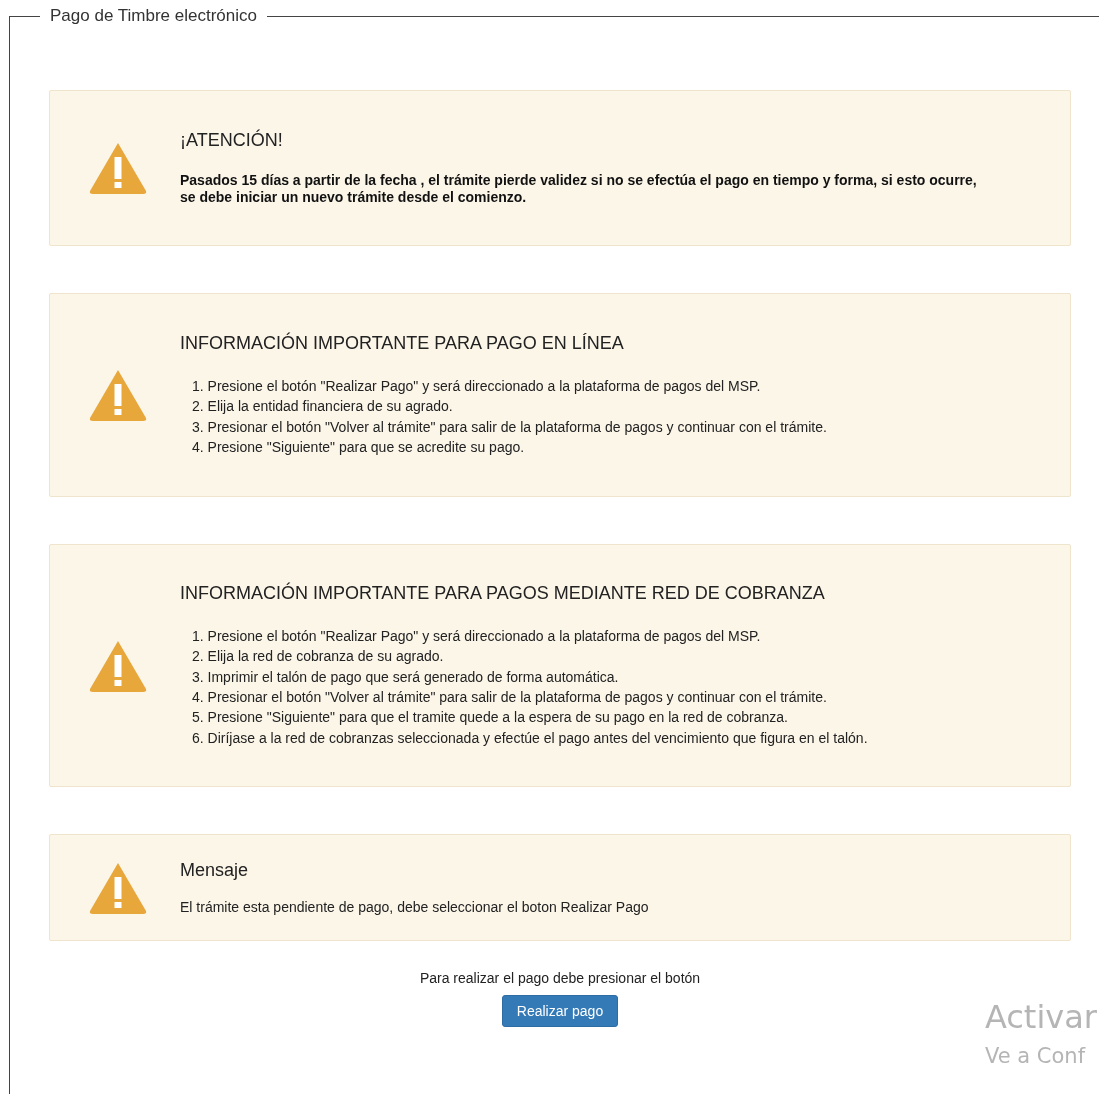 This screenshot has width=1099, height=1094. What do you see at coordinates (530, 656) in the screenshot?
I see `instruction-step: 2. Elija la red de cobranza de su agrado.` at bounding box center [530, 656].